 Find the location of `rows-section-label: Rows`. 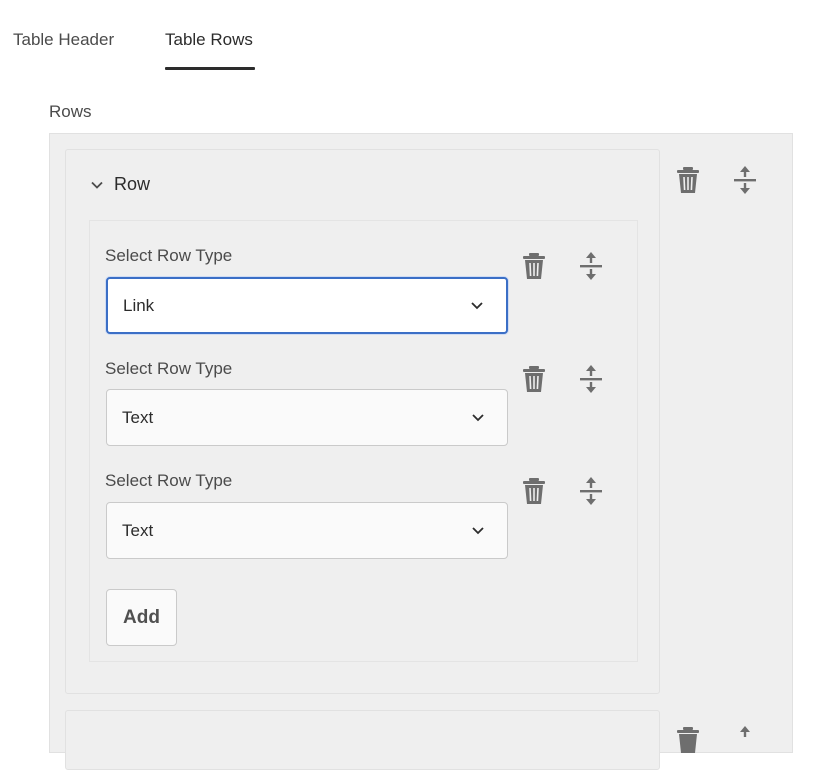

rows-section-label: Rows is located at coordinates (70, 111).